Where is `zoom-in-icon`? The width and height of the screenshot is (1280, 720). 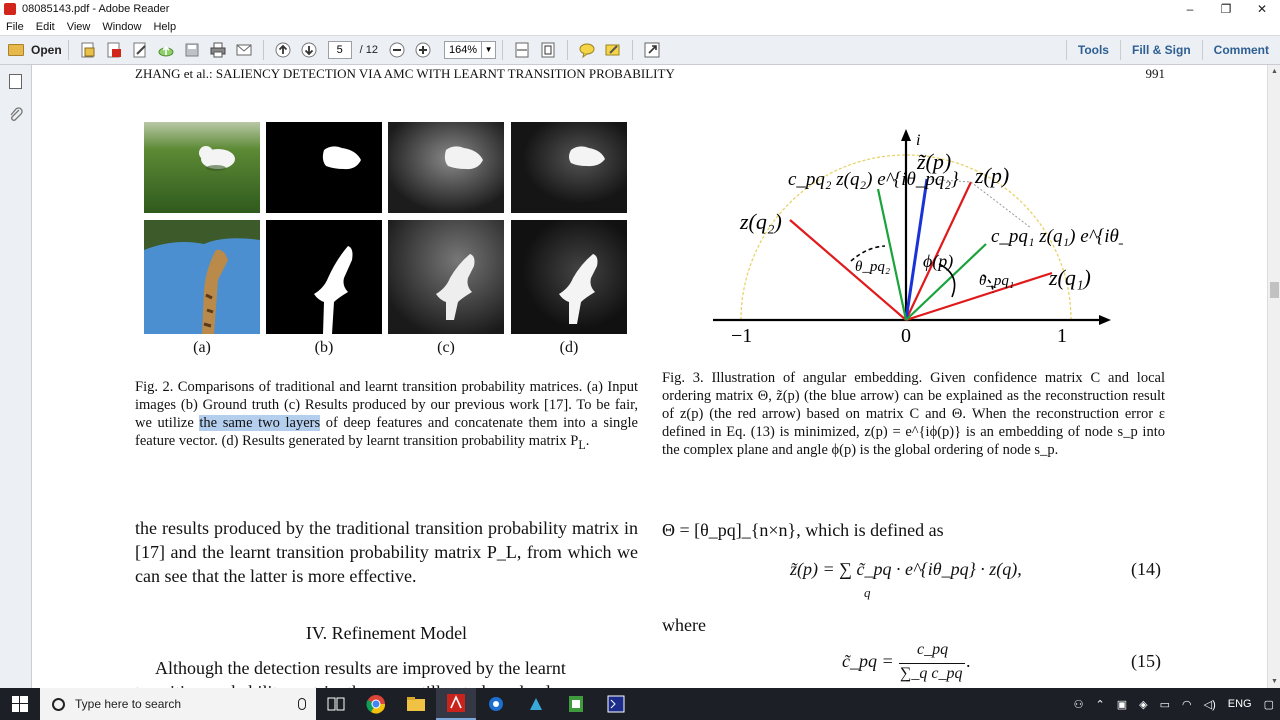 zoom-in-icon is located at coordinates (423, 50).